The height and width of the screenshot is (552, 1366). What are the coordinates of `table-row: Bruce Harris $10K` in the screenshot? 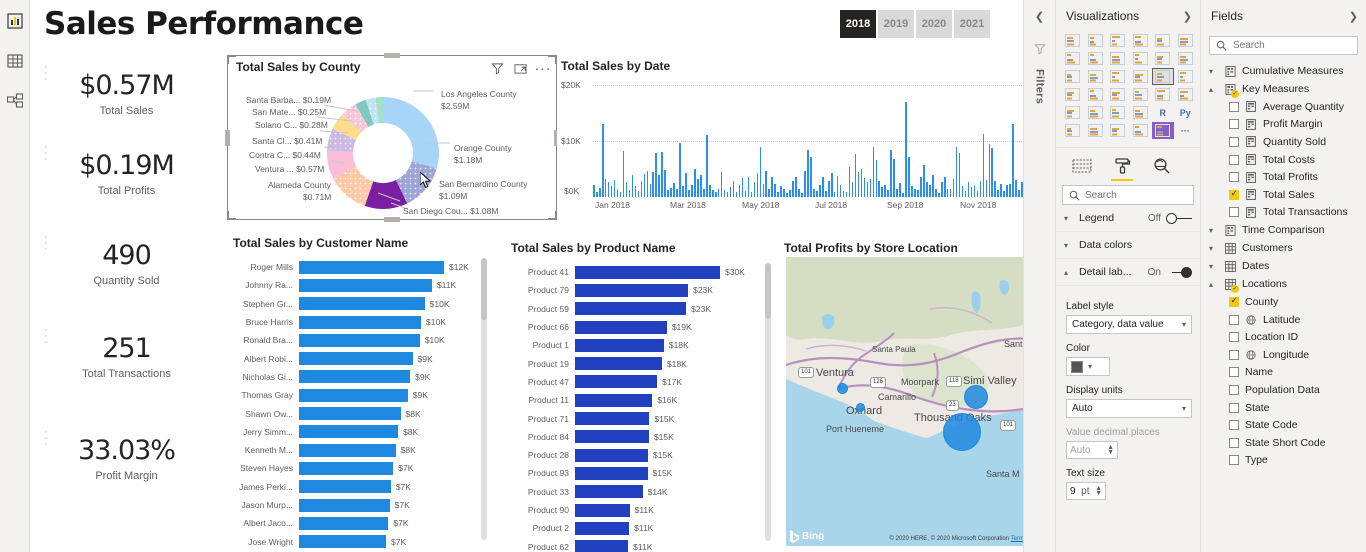 It's located at (352, 322).